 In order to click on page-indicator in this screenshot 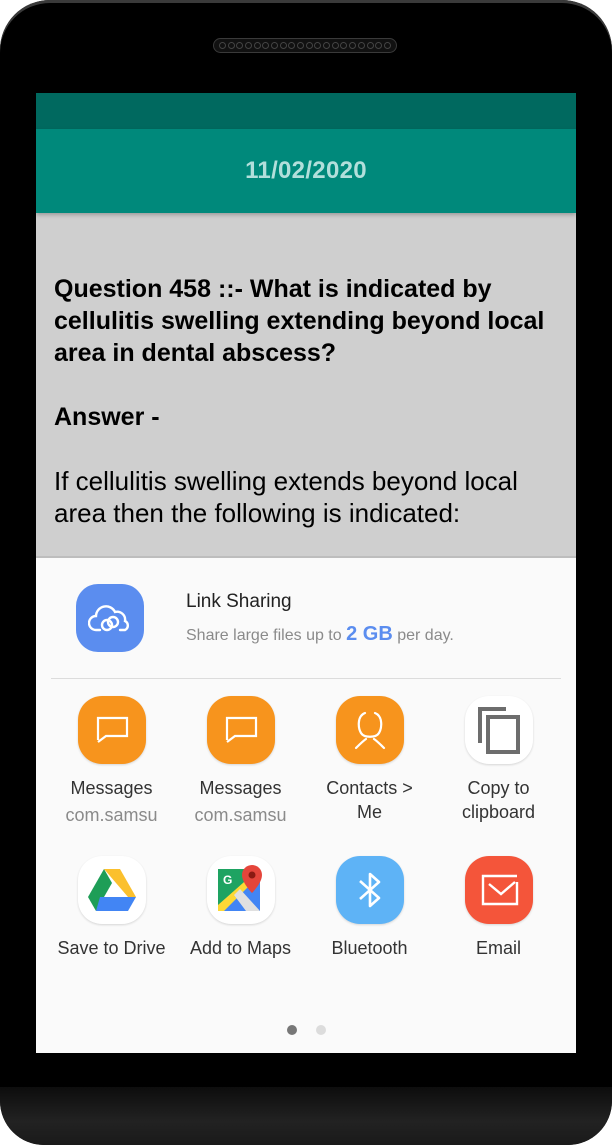, I will do `click(306, 1030)`.